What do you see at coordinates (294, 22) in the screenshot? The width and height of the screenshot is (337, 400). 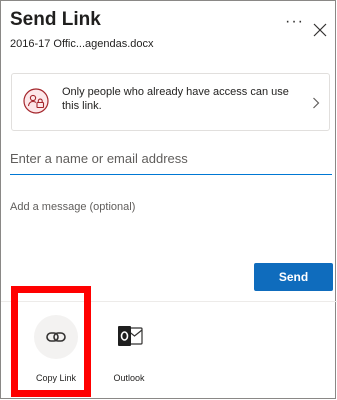 I see `more-options-button: ···` at bounding box center [294, 22].